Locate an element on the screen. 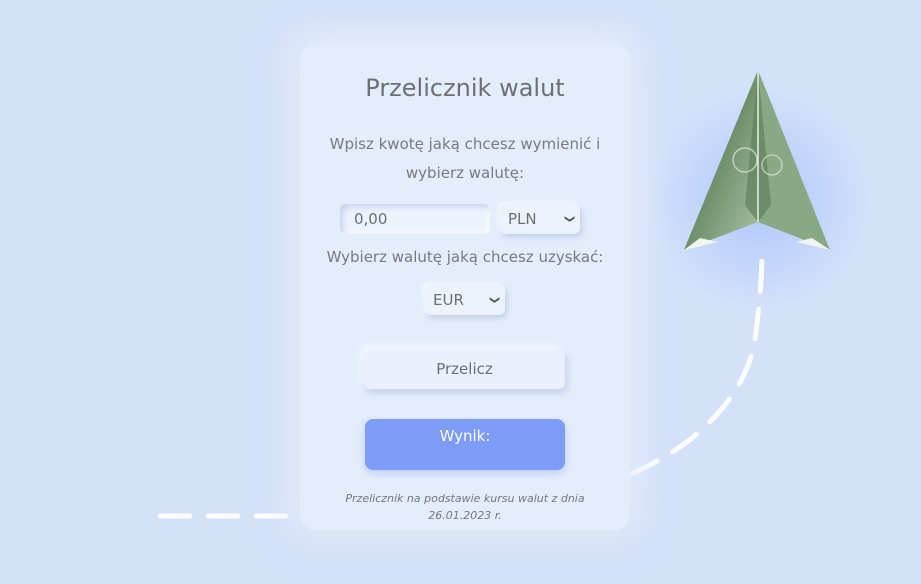 The width and height of the screenshot is (921, 584). amount-input: 0,00 is located at coordinates (415, 219).